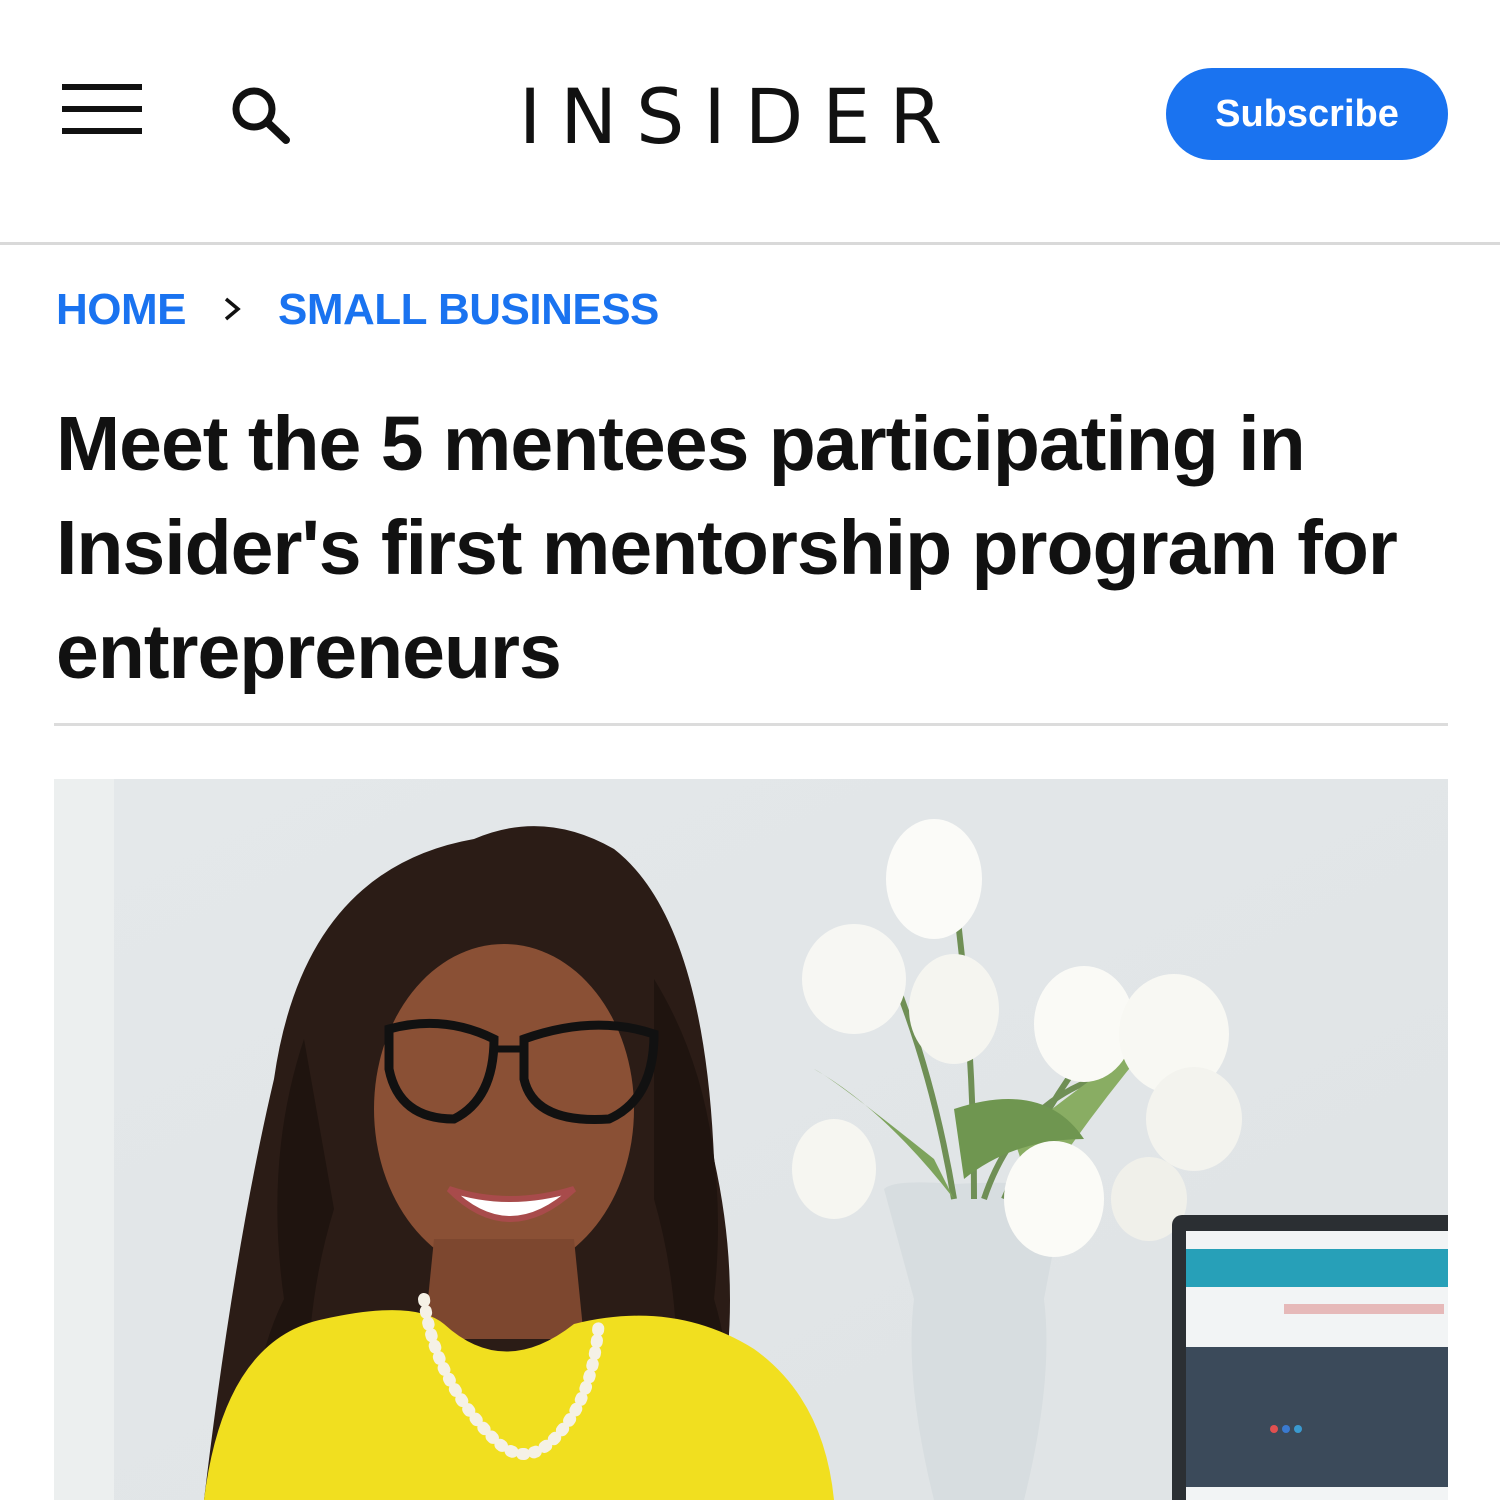 This screenshot has width=1500, height=1500. Describe the element at coordinates (232, 310) in the screenshot. I see `chevron-right-icon` at that location.